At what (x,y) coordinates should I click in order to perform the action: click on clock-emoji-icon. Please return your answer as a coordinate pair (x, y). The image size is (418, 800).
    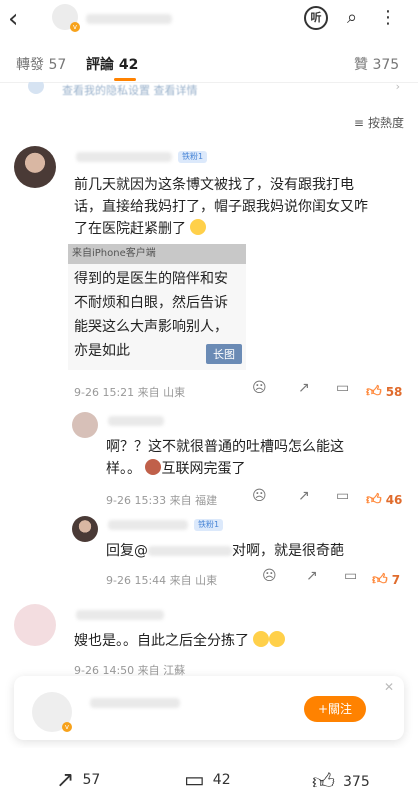
    Looking at the image, I should click on (153, 467).